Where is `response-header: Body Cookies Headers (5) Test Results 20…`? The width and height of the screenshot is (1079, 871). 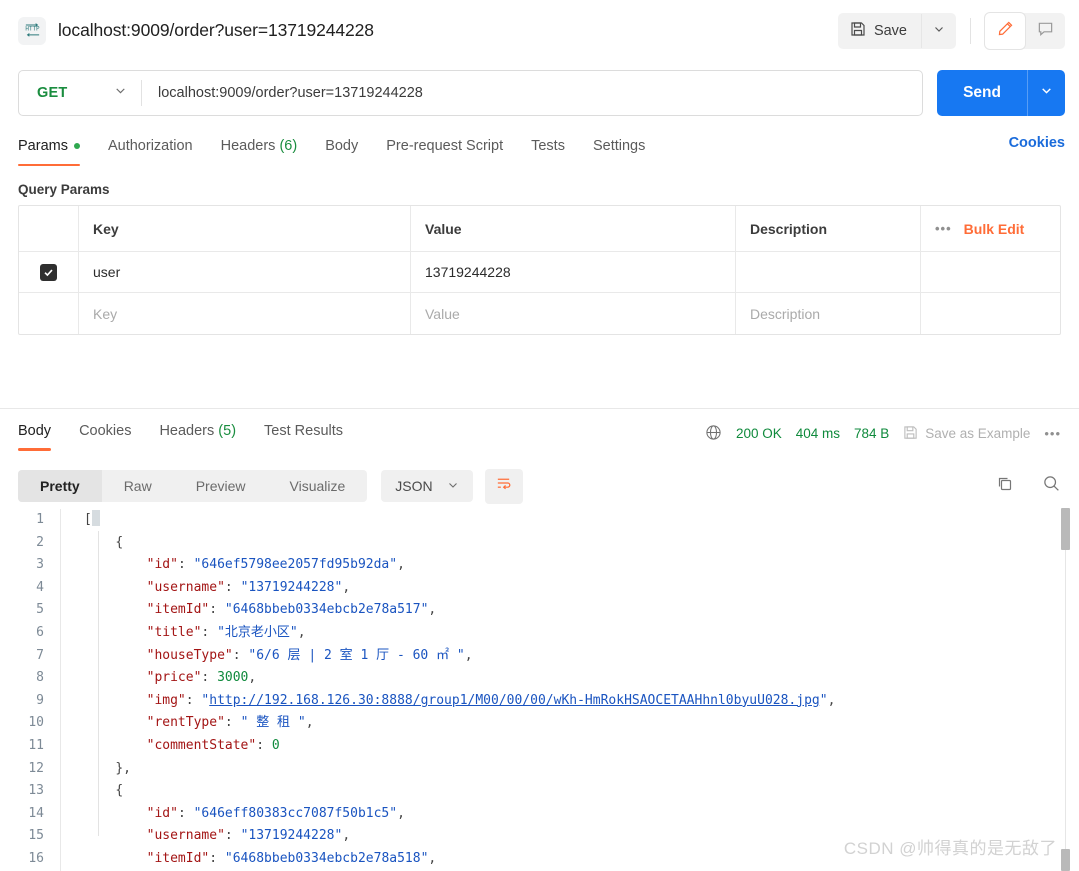 response-header: Body Cookies Headers (5) Test Results 20… is located at coordinates (539, 433).